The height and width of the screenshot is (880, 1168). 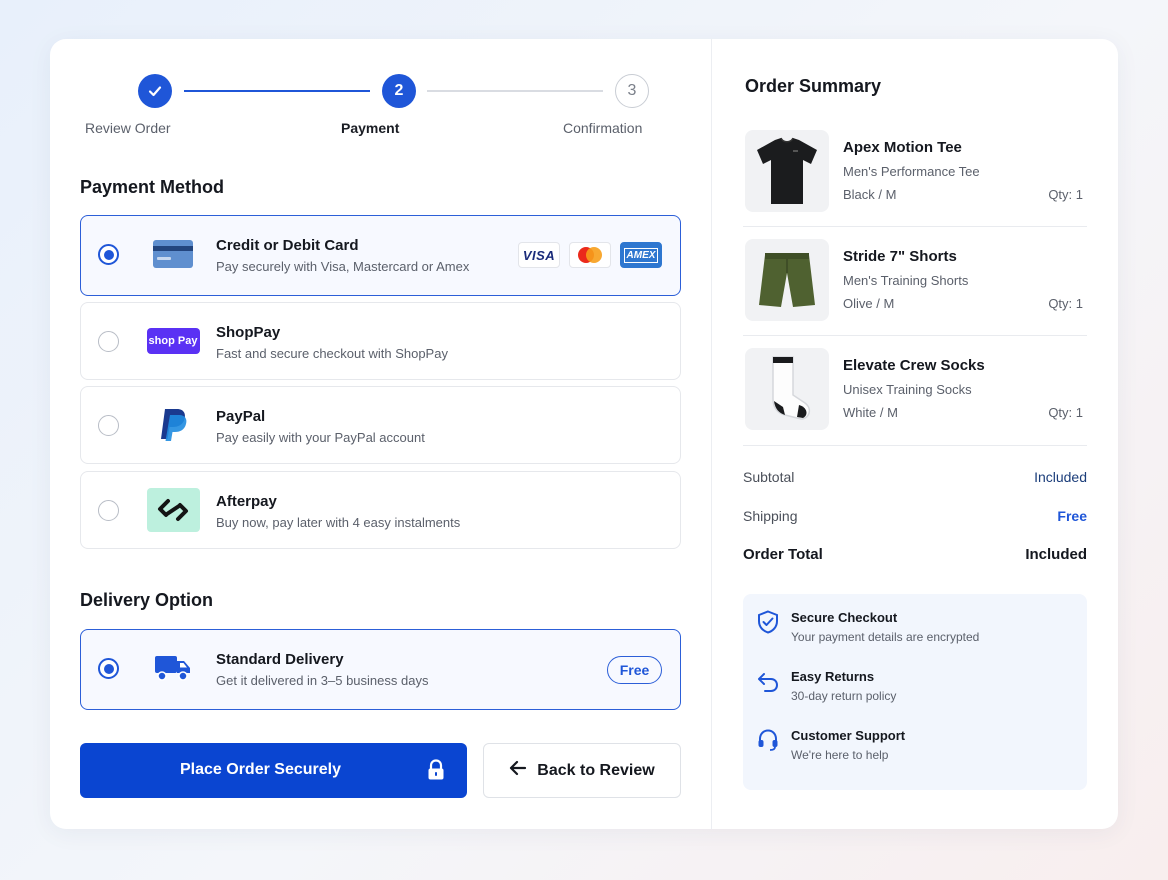 I want to click on product-image-tee, so click(x=787, y=171).